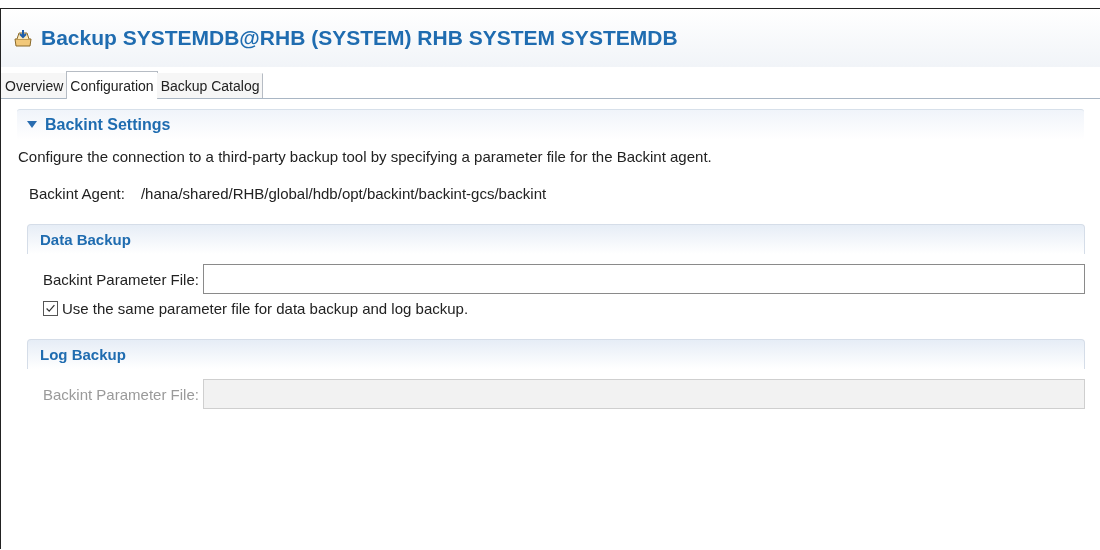 This screenshot has width=1100, height=550. I want to click on tab: Overview, so click(34, 85).